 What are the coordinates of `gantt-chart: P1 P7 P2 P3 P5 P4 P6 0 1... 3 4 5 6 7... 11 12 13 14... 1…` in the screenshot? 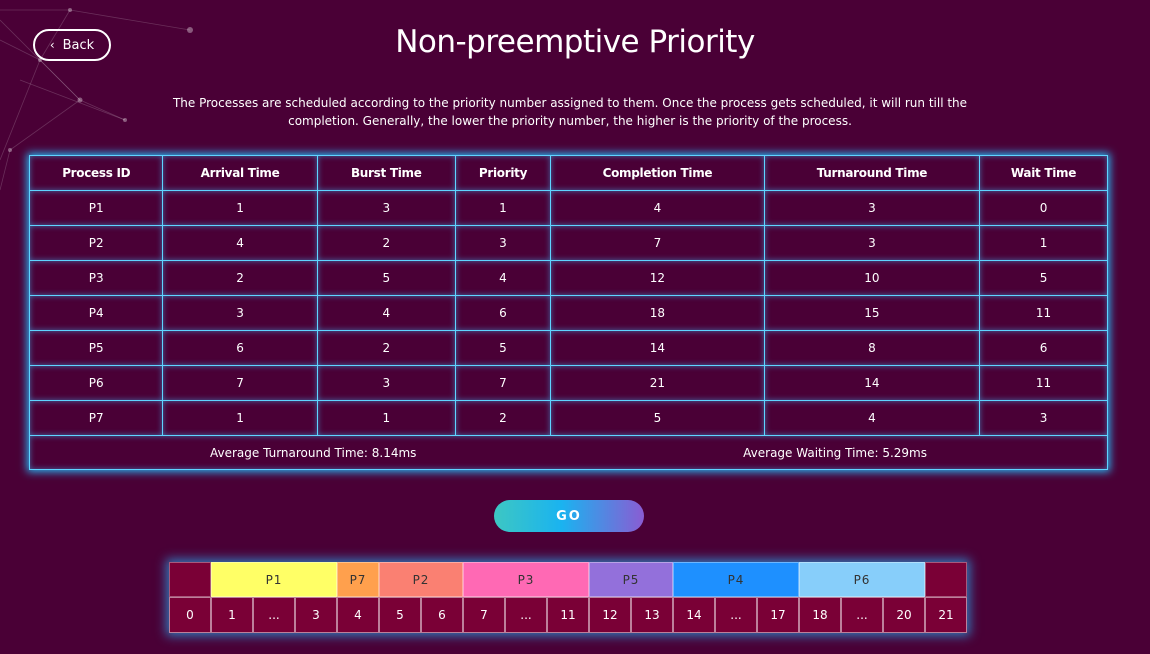 It's located at (568, 597).